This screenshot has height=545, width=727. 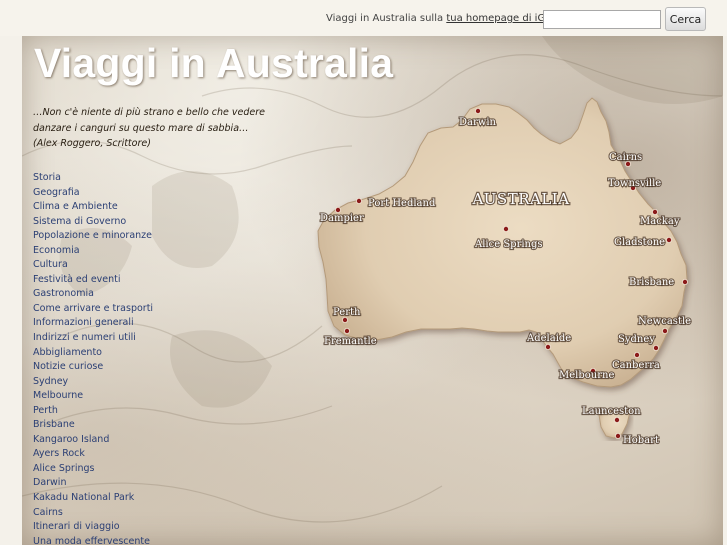 I want to click on city-label-adelaide: Adelaide, so click(x=548, y=338).